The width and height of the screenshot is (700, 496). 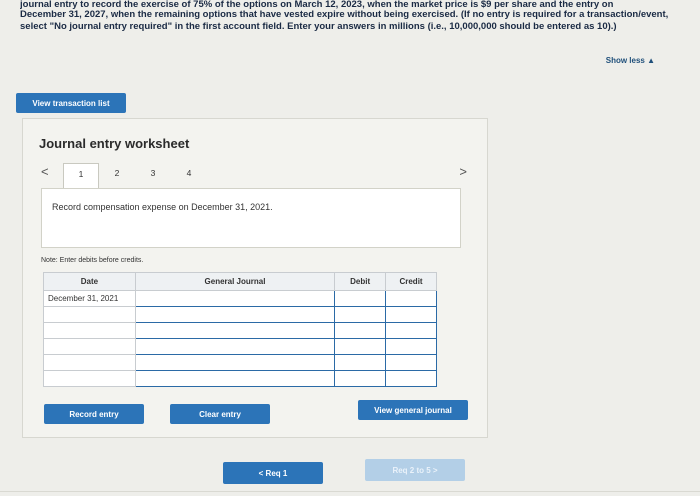 What do you see at coordinates (273, 473) in the screenshot?
I see `req-prev-button: < Req 1` at bounding box center [273, 473].